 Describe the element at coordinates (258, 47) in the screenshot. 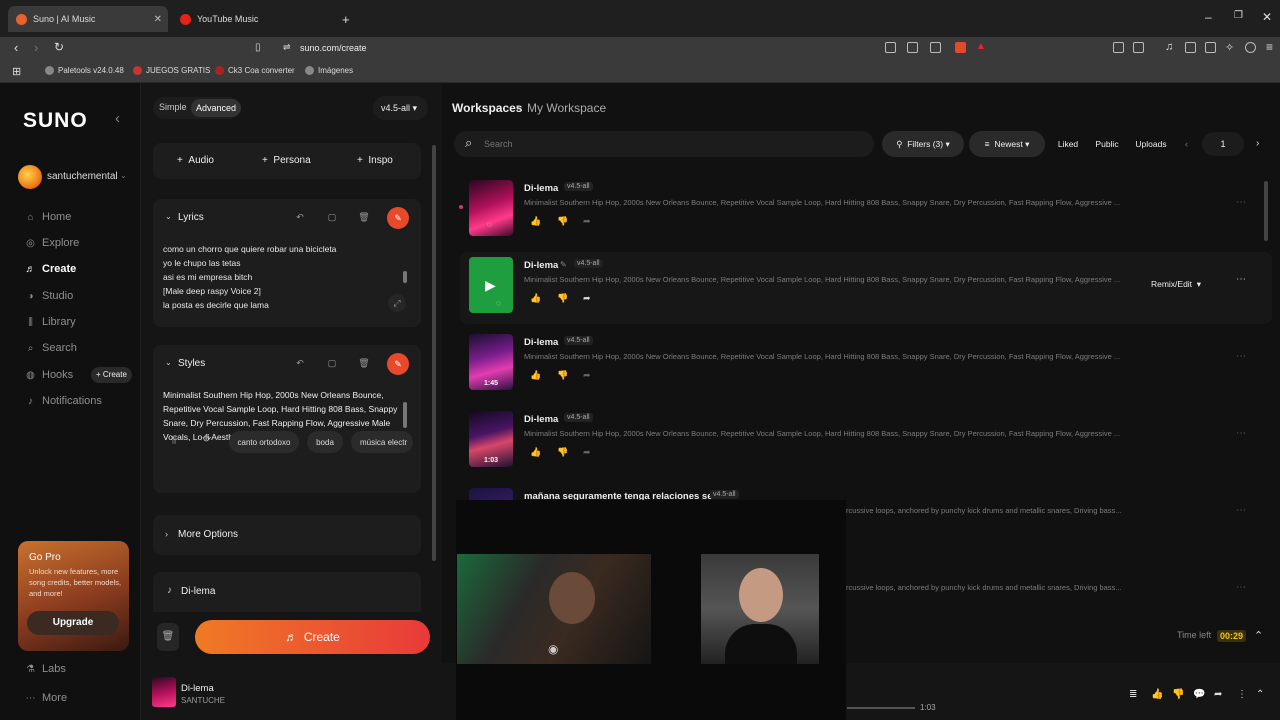

I see `bookmark-icon: ▯` at that location.